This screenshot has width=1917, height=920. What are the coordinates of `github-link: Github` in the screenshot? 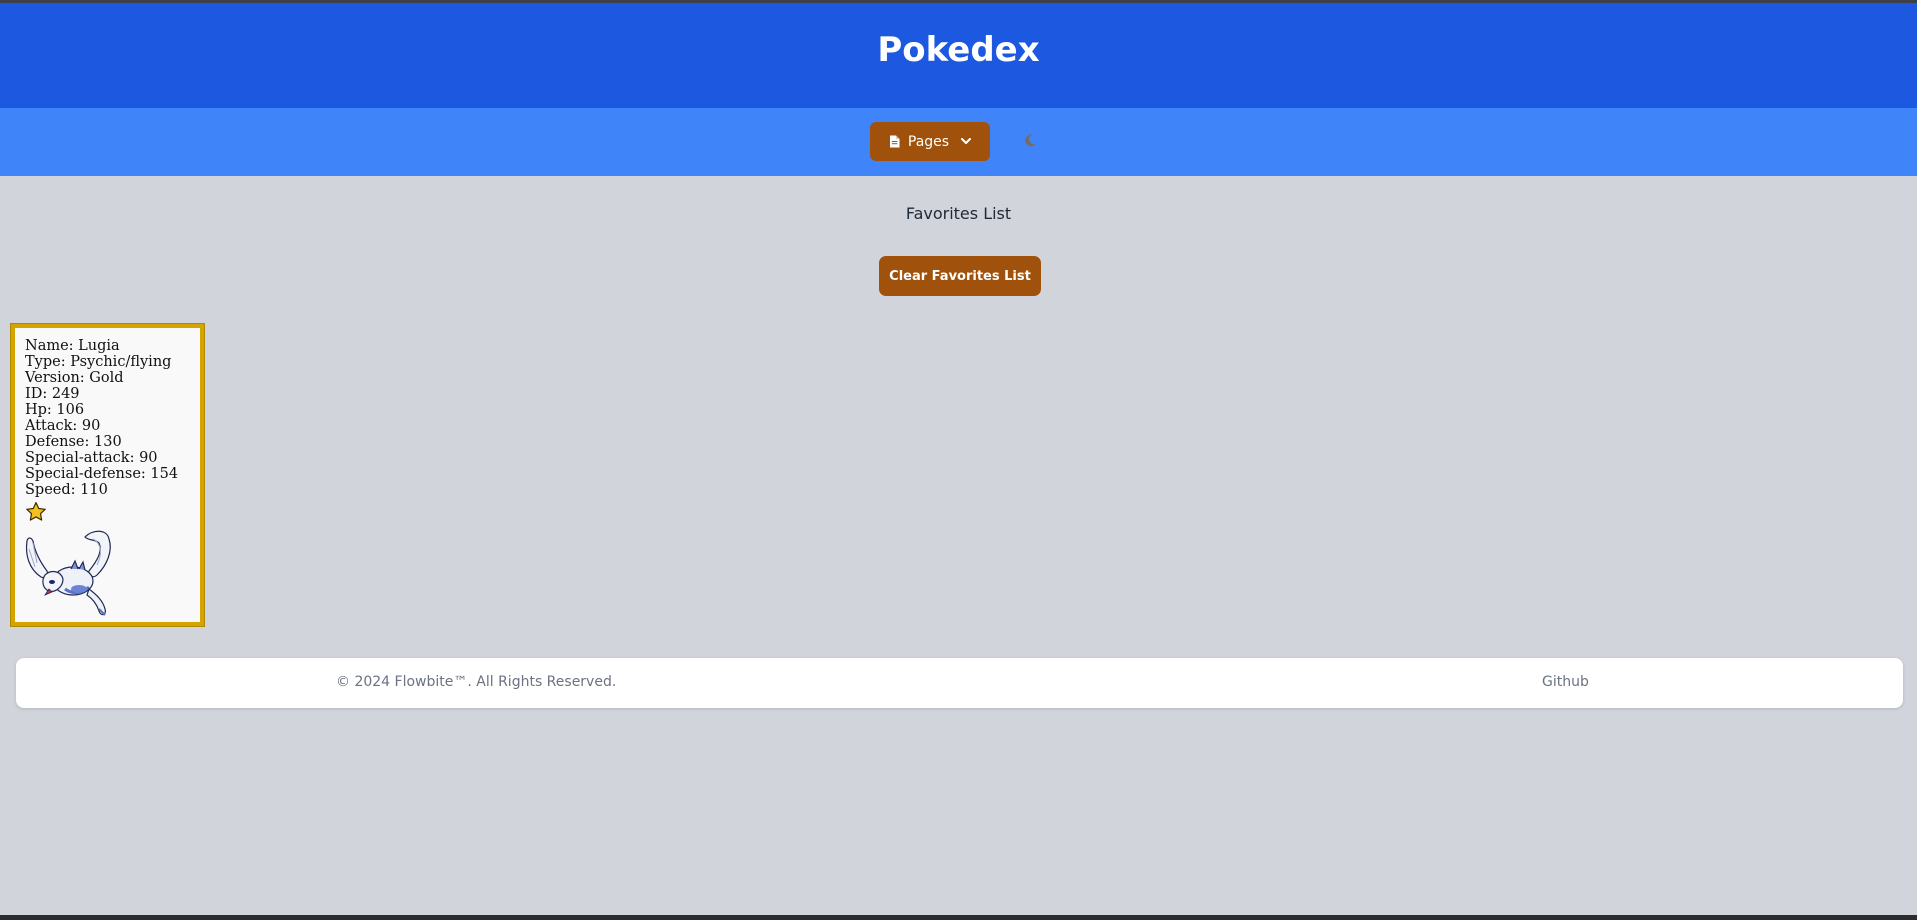 It's located at (1565, 682).